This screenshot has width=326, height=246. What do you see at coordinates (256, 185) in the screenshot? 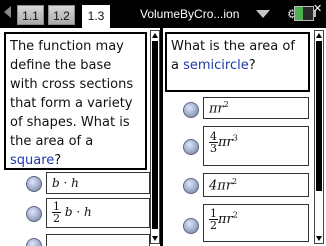
I see `answer-choice-right-3: 4πr2` at bounding box center [256, 185].